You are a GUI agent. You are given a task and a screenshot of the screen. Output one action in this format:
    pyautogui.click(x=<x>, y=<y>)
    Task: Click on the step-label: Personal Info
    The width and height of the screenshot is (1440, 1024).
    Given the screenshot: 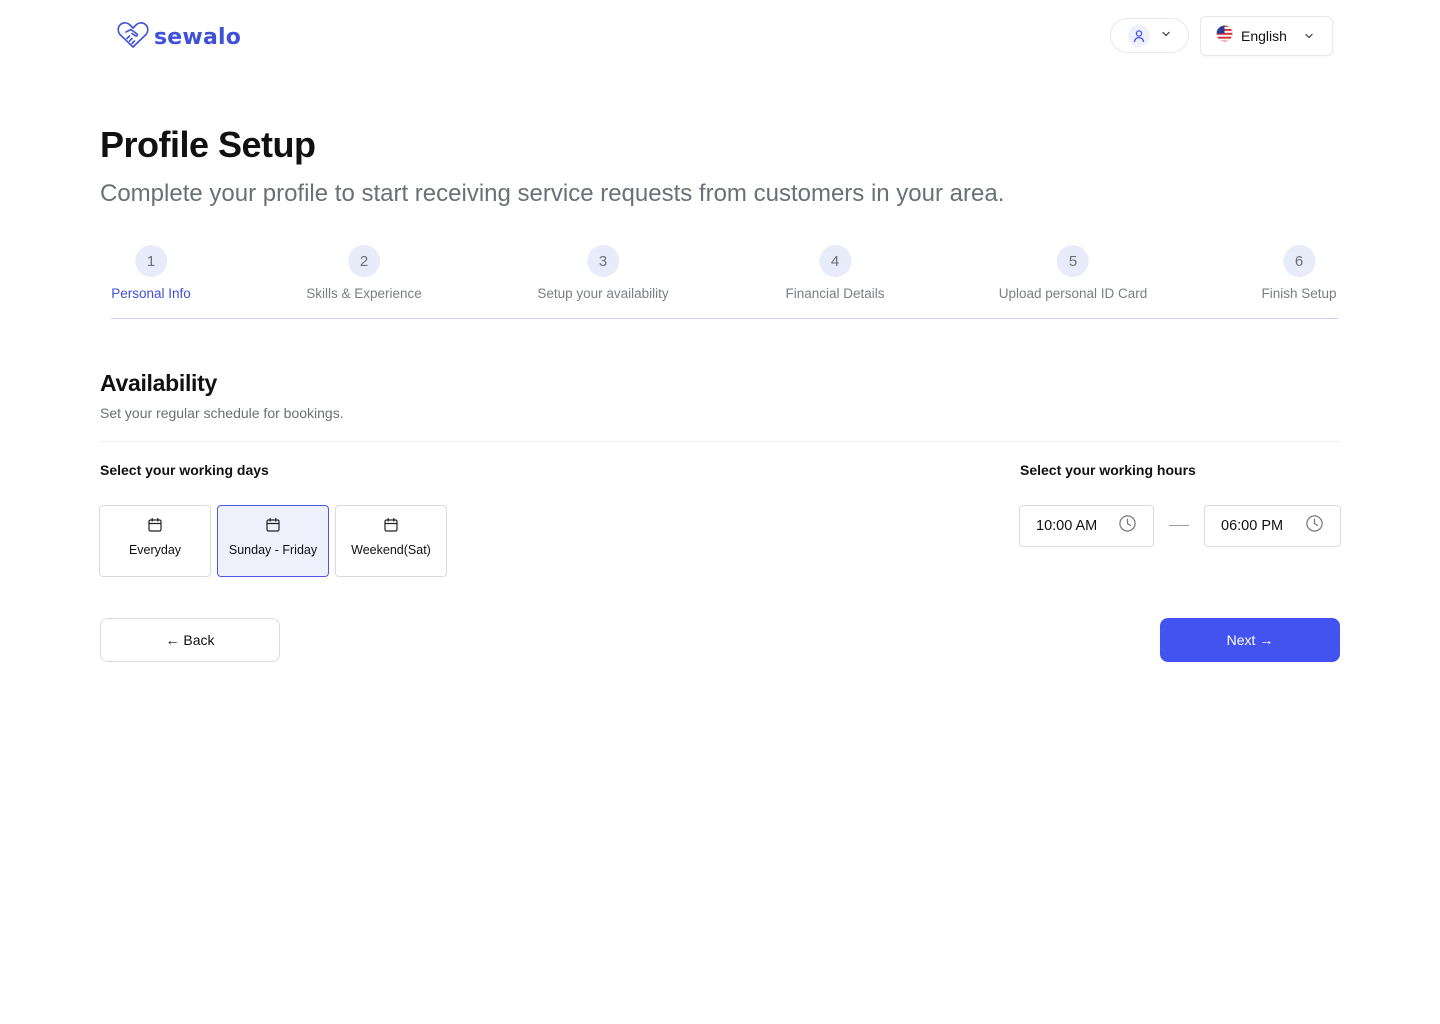 What is the action you would take?
    pyautogui.click(x=151, y=293)
    